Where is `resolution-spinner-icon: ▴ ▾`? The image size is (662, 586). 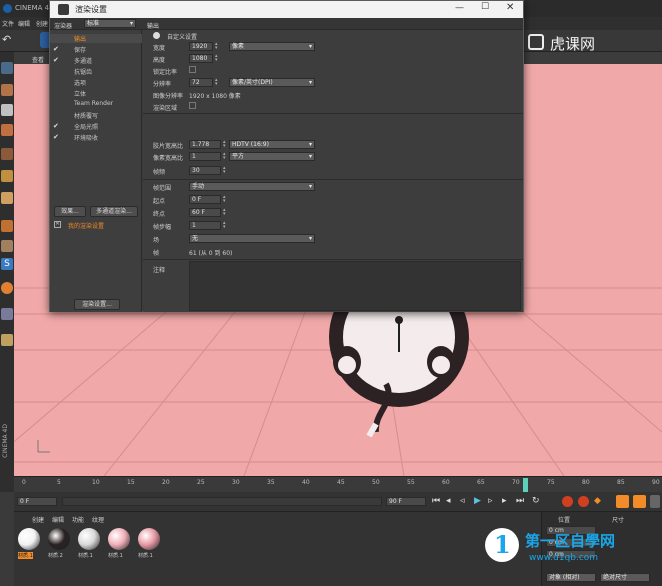
resolution-spinner-icon: ▴ ▾ is located at coordinates (217, 82).